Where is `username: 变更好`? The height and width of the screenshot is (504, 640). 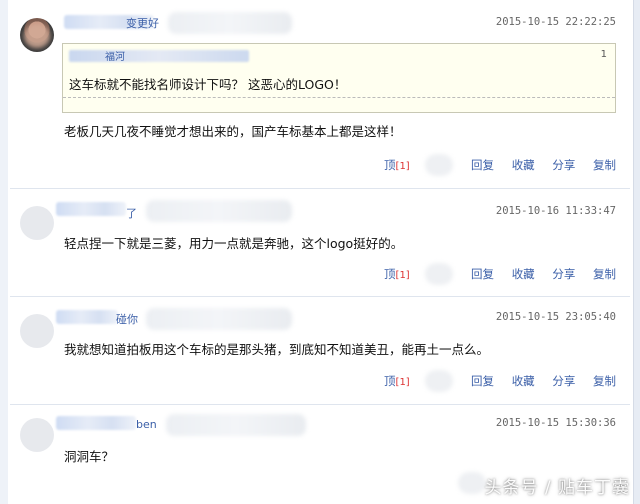
username: 变更好 is located at coordinates (142, 23).